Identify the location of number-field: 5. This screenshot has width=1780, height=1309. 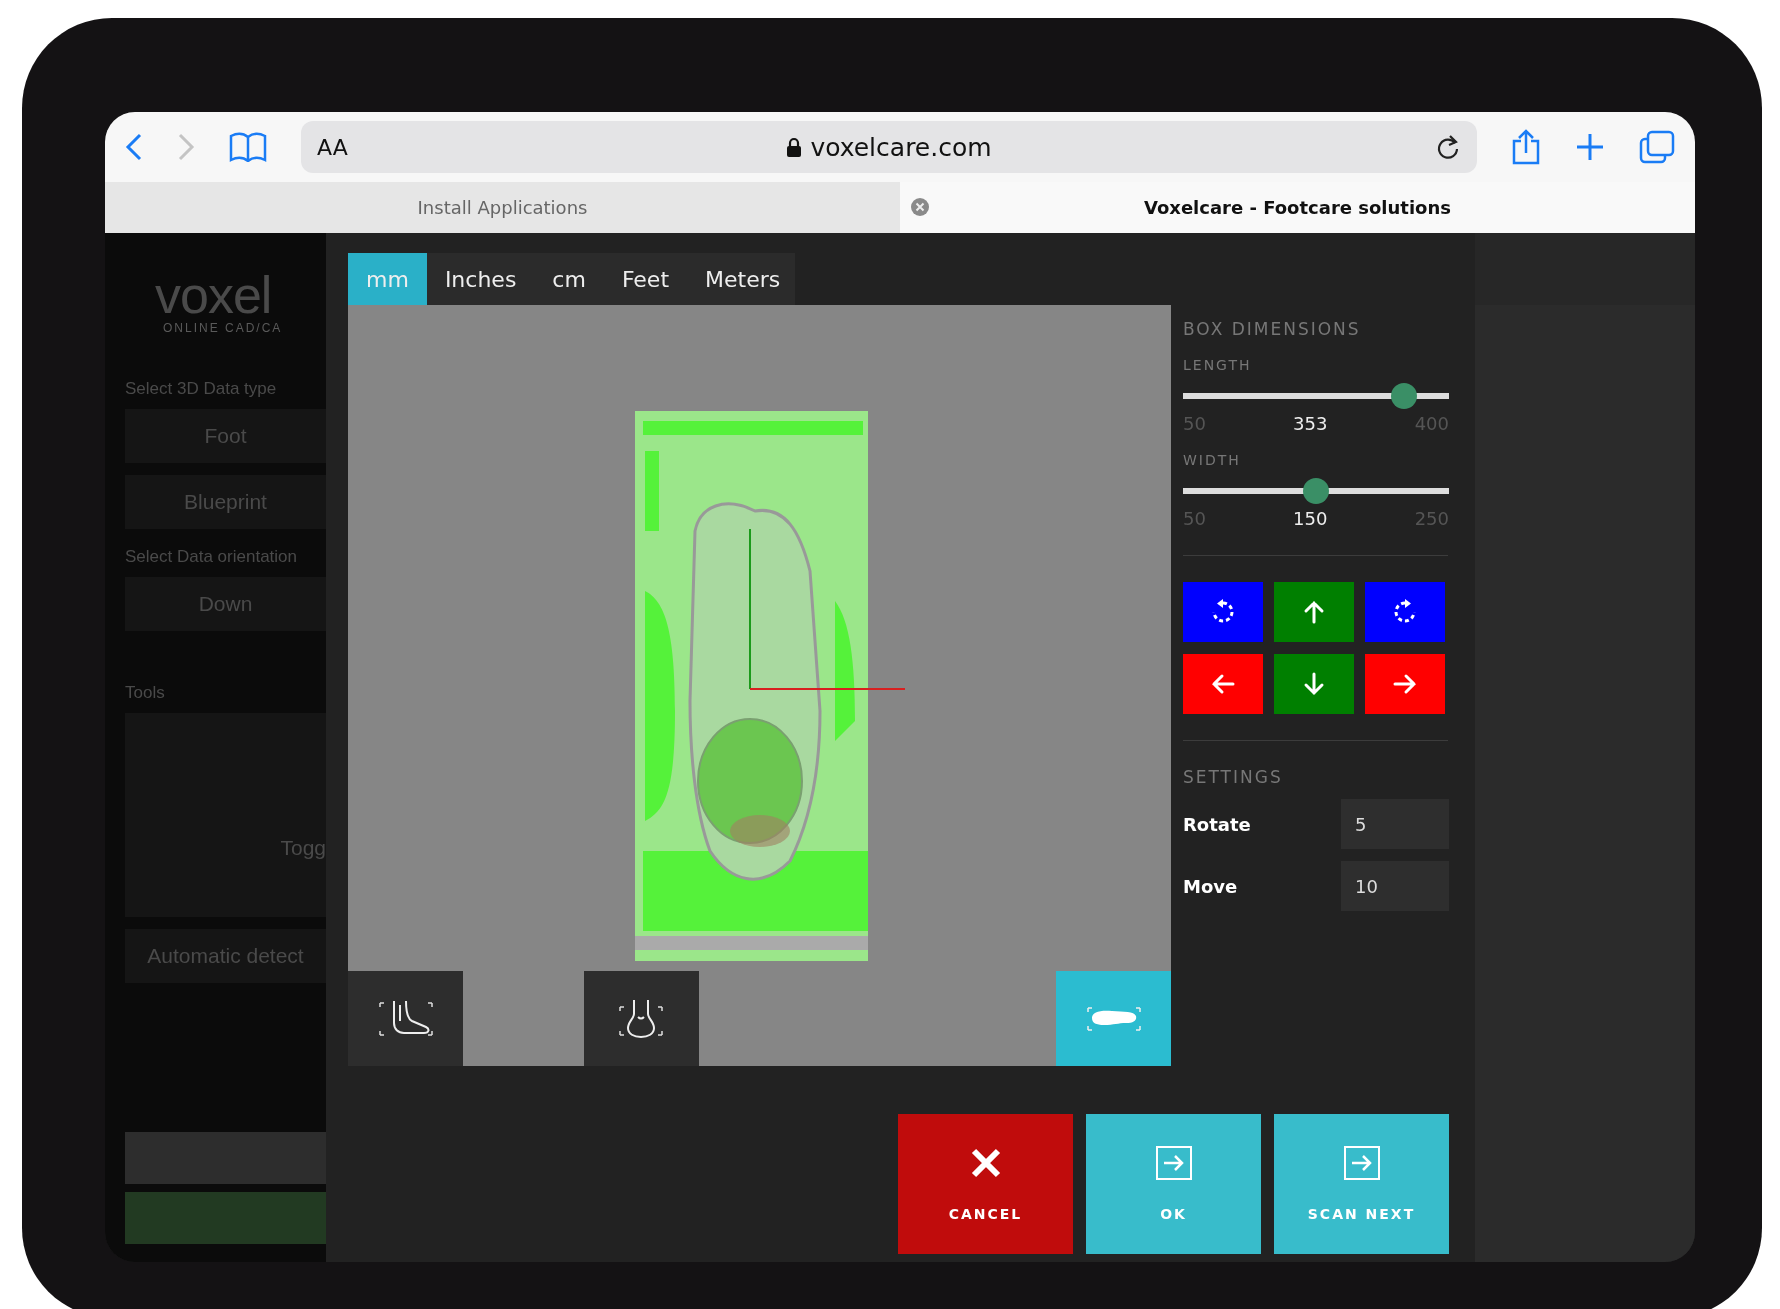
(1395, 824).